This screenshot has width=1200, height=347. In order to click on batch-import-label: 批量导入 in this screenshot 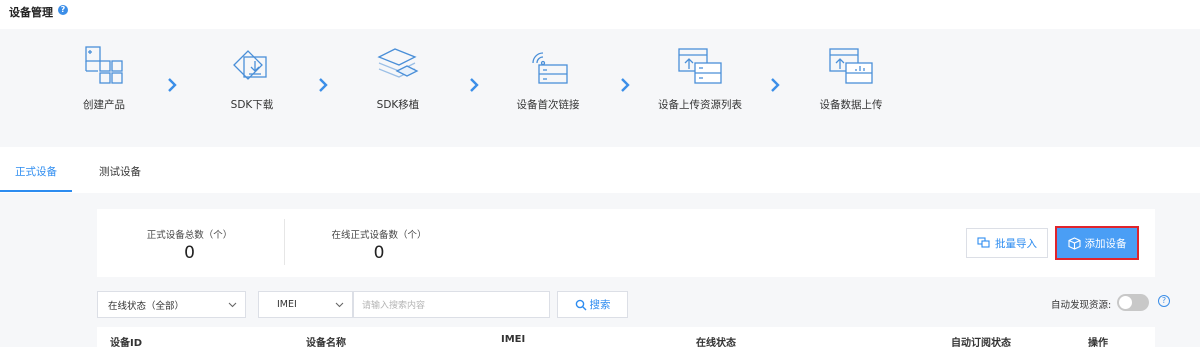, I will do `click(1016, 243)`.